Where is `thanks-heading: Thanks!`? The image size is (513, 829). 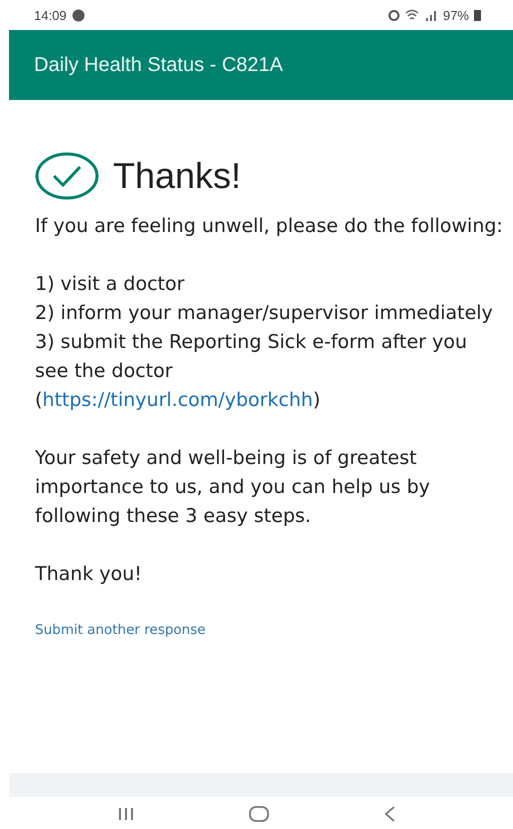 thanks-heading: Thanks! is located at coordinates (177, 176).